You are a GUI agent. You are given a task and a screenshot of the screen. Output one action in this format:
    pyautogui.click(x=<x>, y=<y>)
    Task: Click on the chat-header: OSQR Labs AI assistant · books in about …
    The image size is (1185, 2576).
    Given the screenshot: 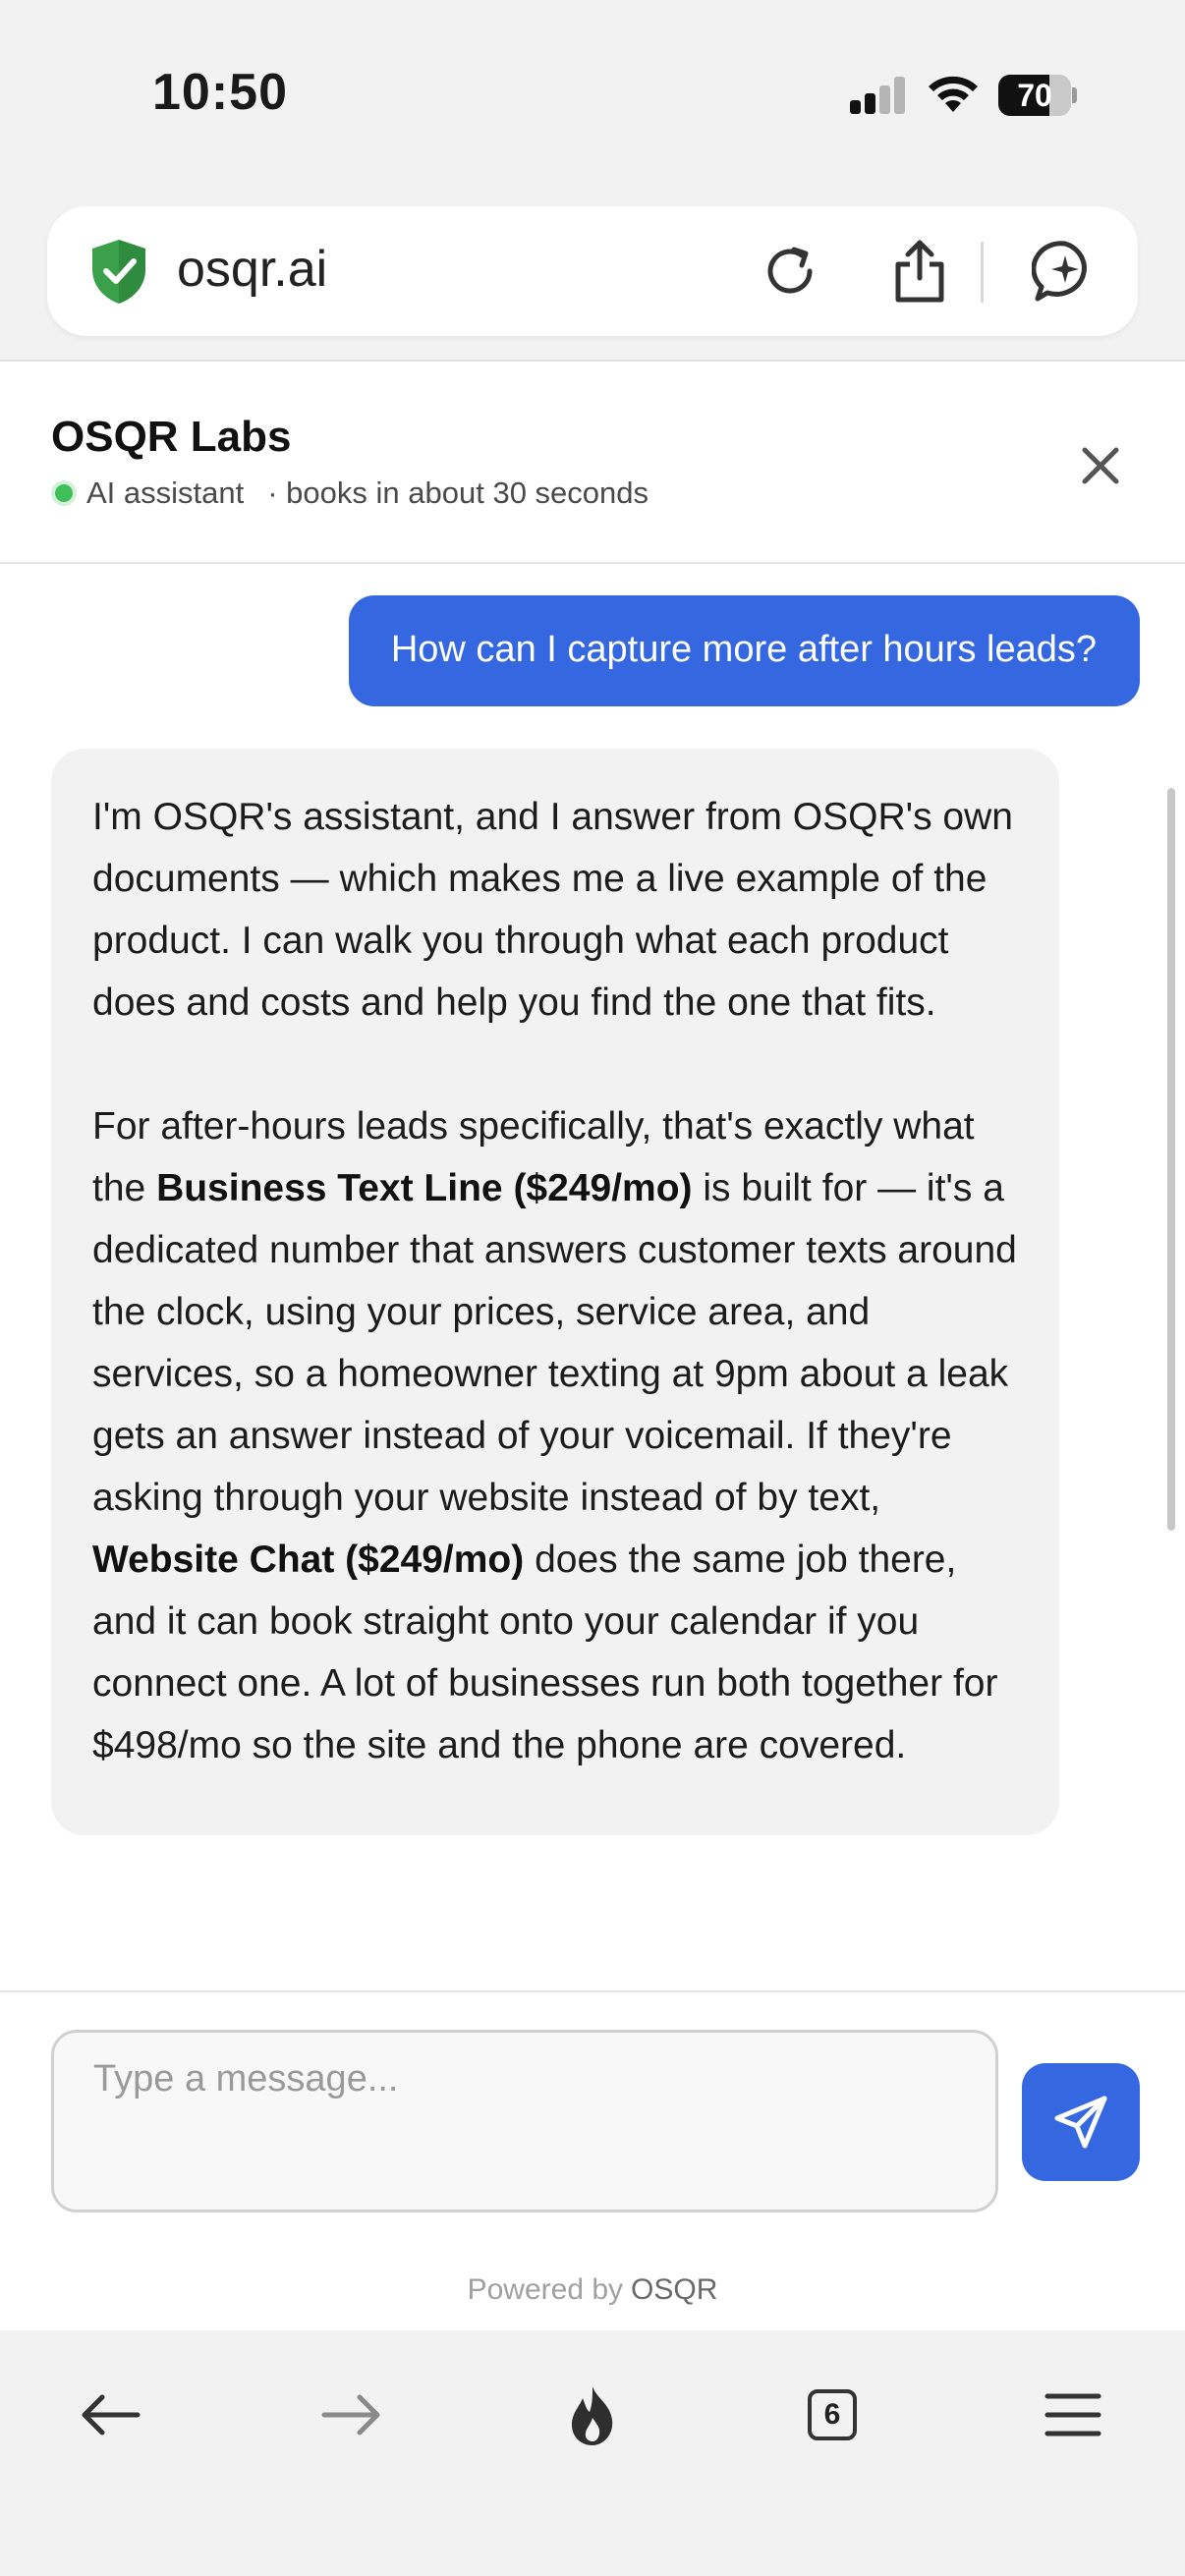 What is the action you would take?
    pyautogui.click(x=592, y=463)
    